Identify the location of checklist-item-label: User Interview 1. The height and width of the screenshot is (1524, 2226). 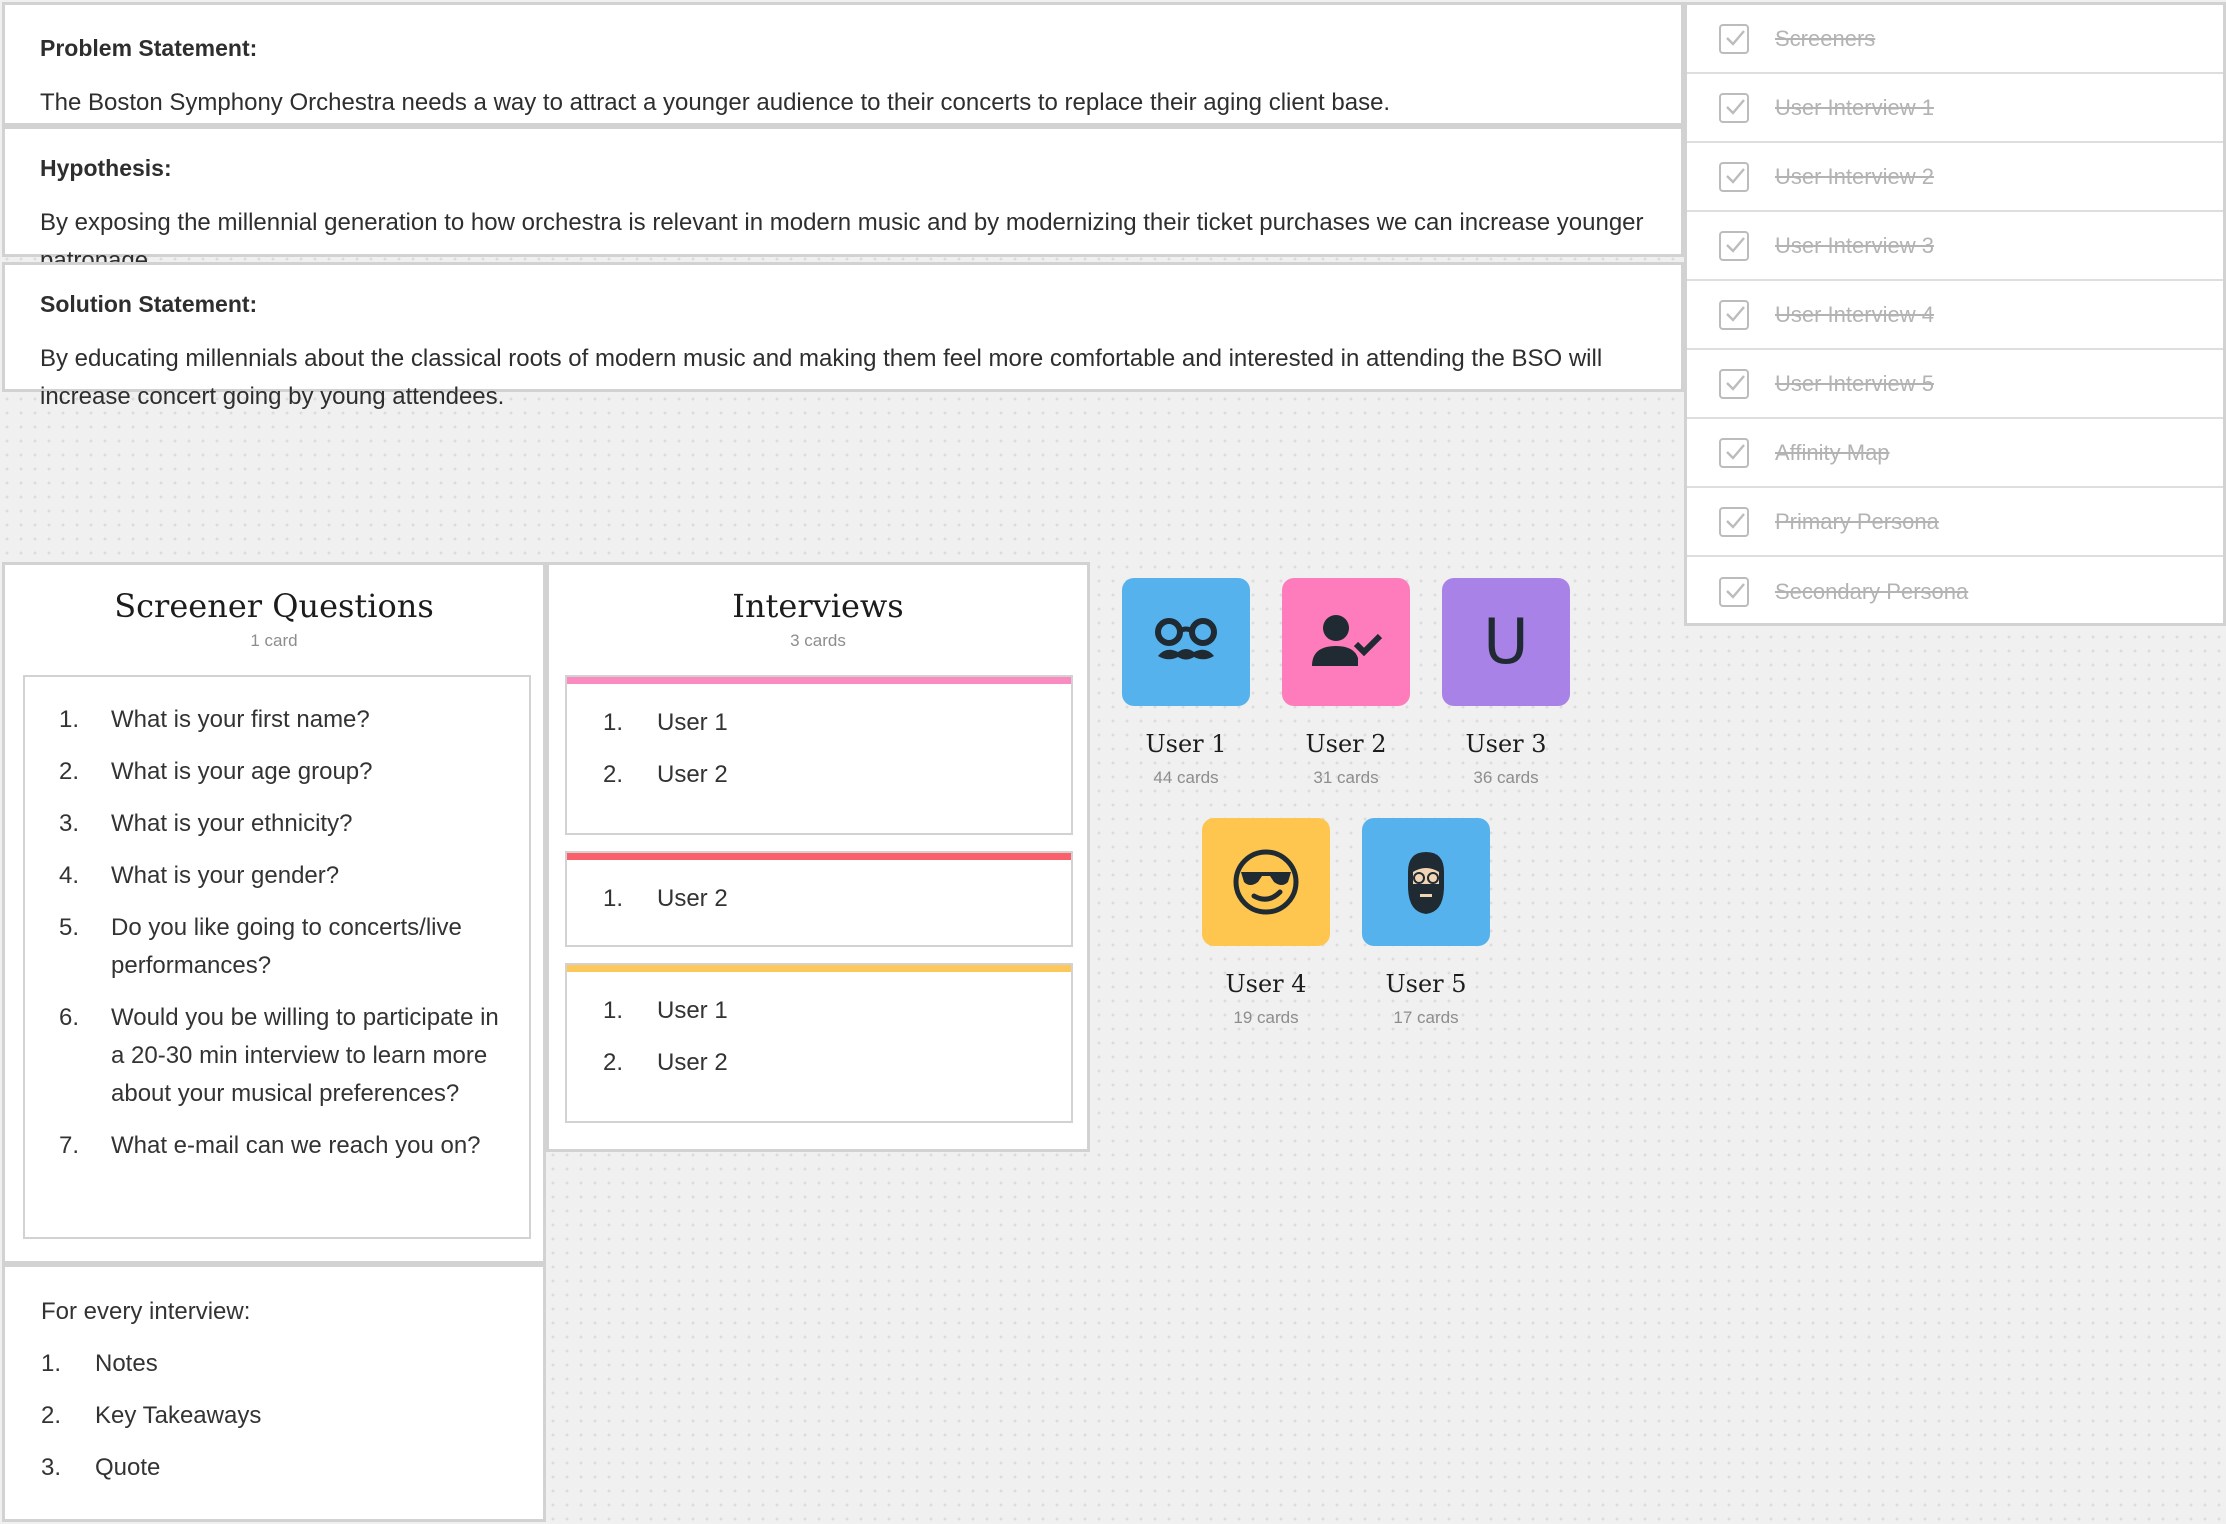
(1854, 107).